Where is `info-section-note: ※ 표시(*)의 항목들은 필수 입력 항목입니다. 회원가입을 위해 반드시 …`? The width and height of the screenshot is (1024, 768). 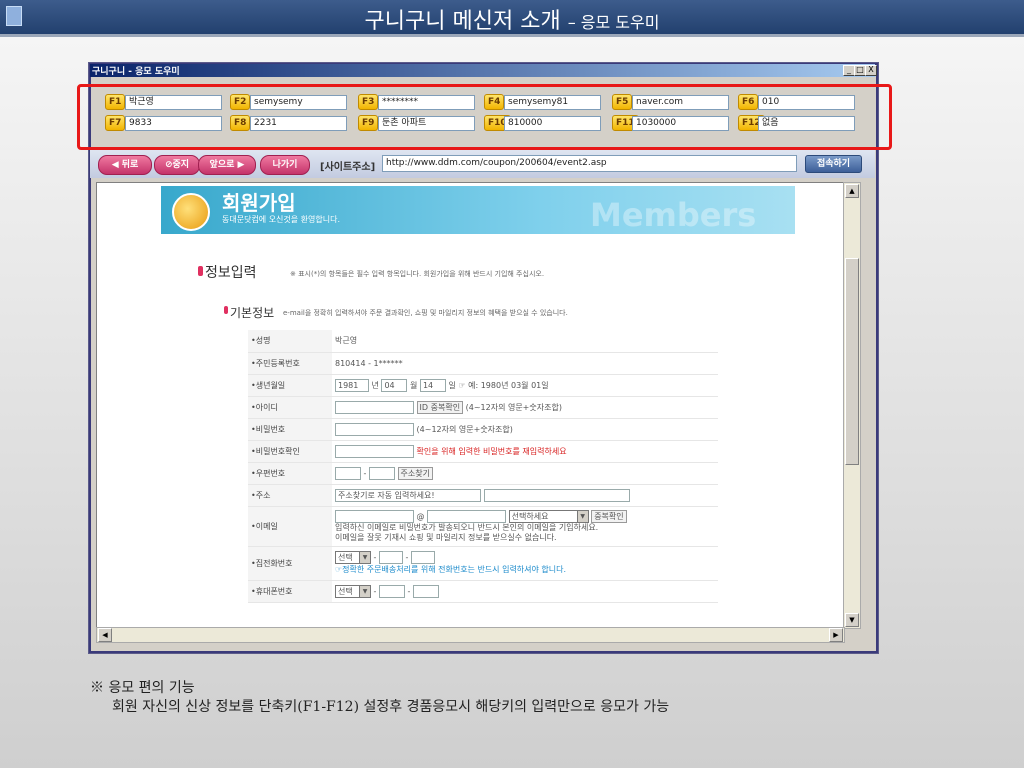 info-section-note: ※ 표시(*)의 항목들은 필수 입력 항목입니다. 회원가입을 위해 반드시 … is located at coordinates (417, 274).